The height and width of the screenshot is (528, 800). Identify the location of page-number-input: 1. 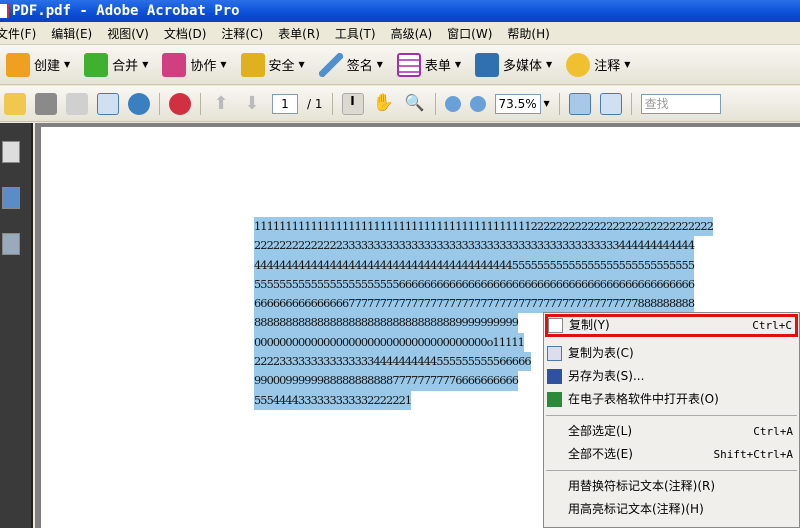
(285, 103).